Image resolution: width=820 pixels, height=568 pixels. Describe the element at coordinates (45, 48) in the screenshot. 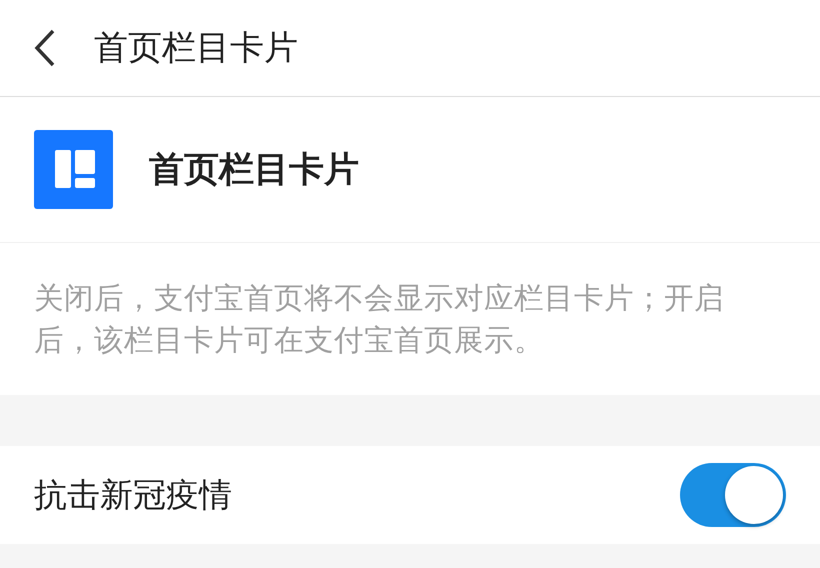

I see `back-icon` at that location.